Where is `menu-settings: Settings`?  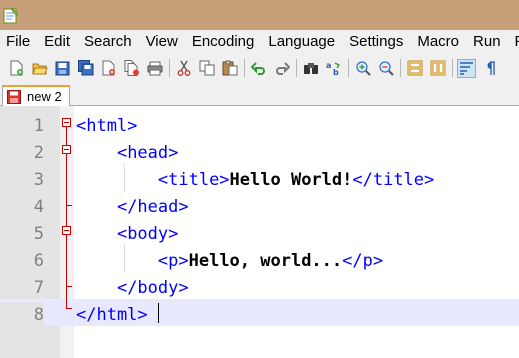 menu-settings: Settings is located at coordinates (376, 42).